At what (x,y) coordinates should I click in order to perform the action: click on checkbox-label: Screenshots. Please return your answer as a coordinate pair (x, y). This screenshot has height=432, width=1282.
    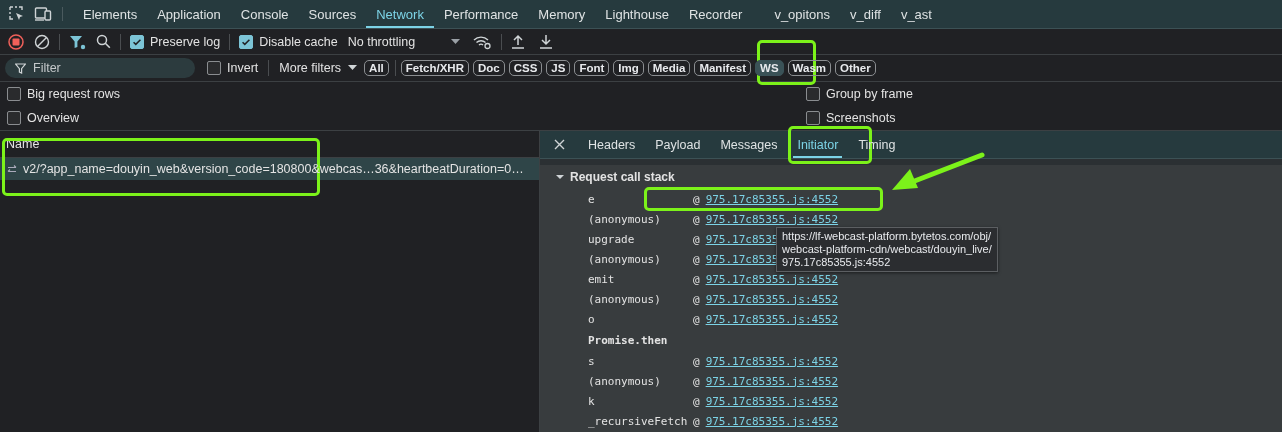
    Looking at the image, I should click on (861, 118).